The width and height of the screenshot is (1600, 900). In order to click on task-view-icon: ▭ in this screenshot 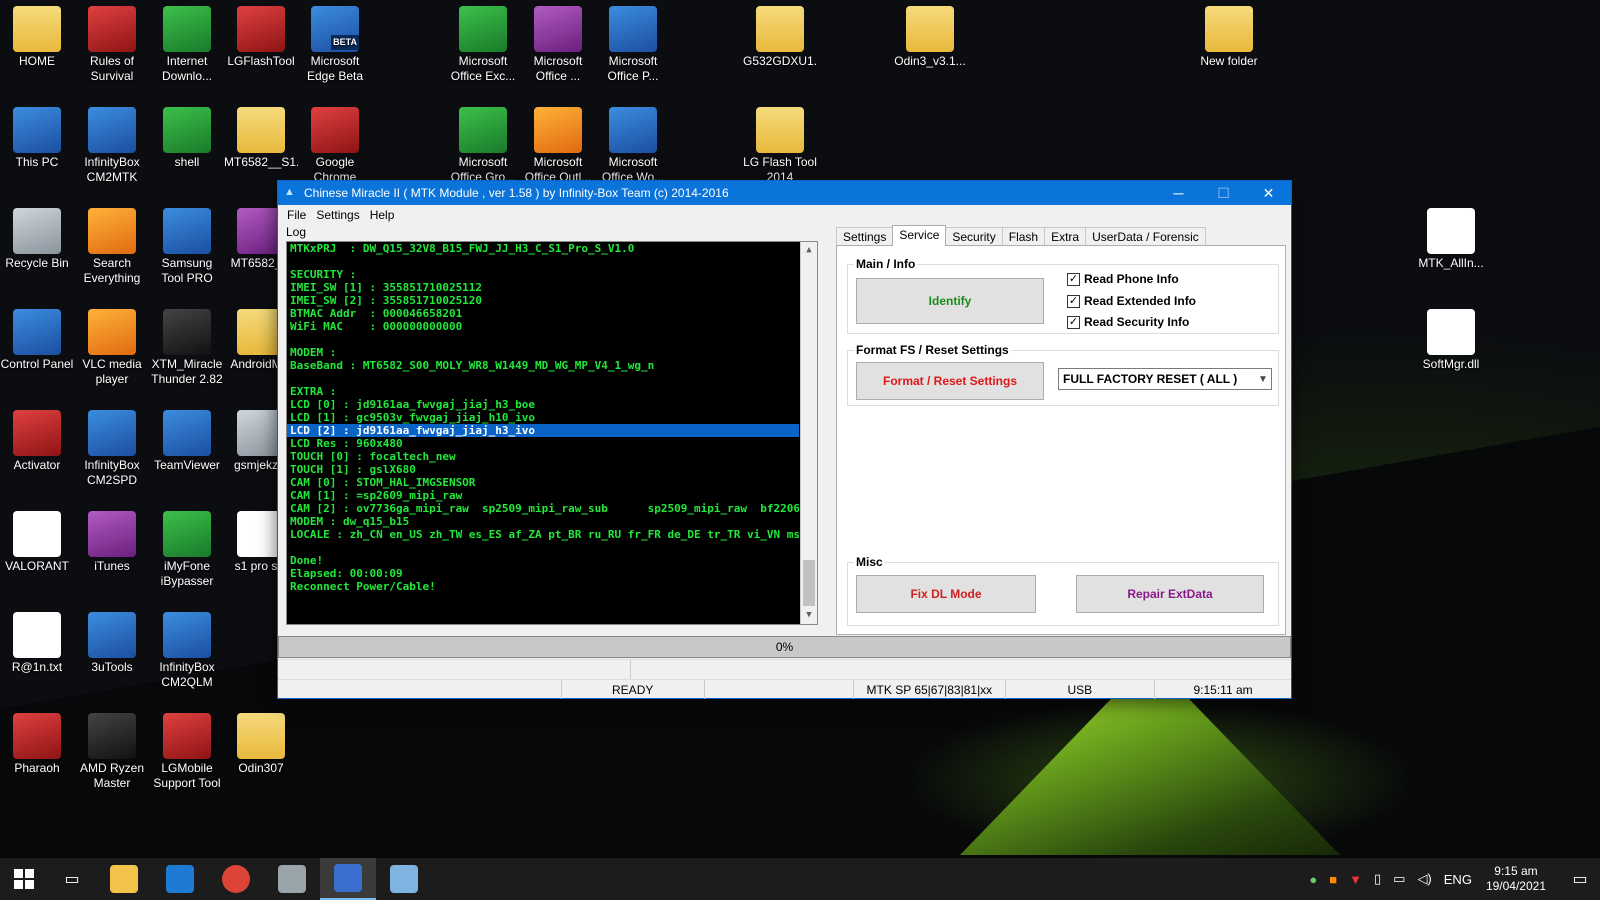, I will do `click(72, 879)`.